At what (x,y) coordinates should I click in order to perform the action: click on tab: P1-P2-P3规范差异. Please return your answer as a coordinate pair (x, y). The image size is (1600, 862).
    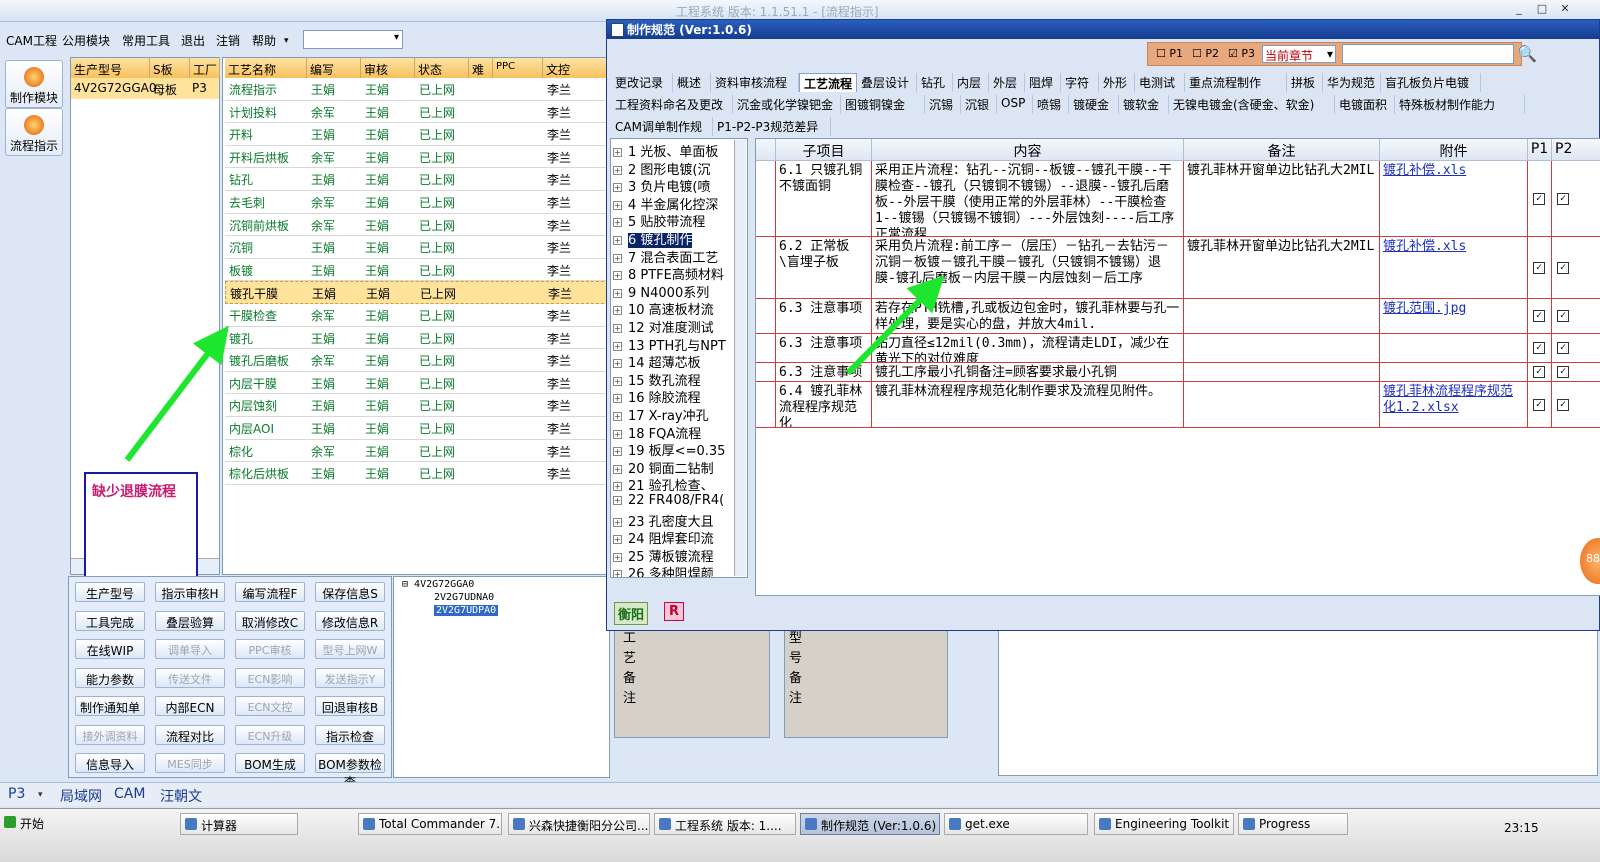
    Looking at the image, I should click on (772, 126).